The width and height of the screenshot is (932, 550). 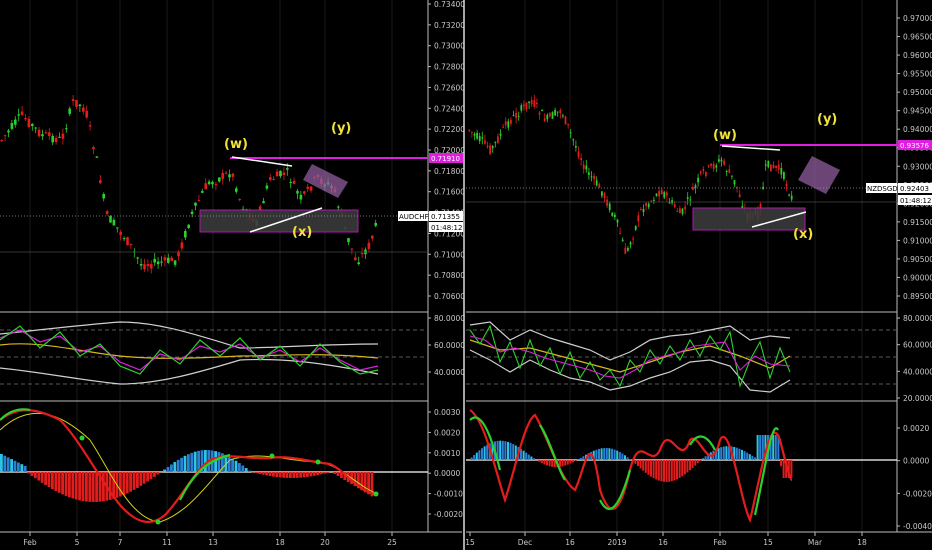 I want to click on left-level-tag-text: 0.71910, so click(x=445, y=159).